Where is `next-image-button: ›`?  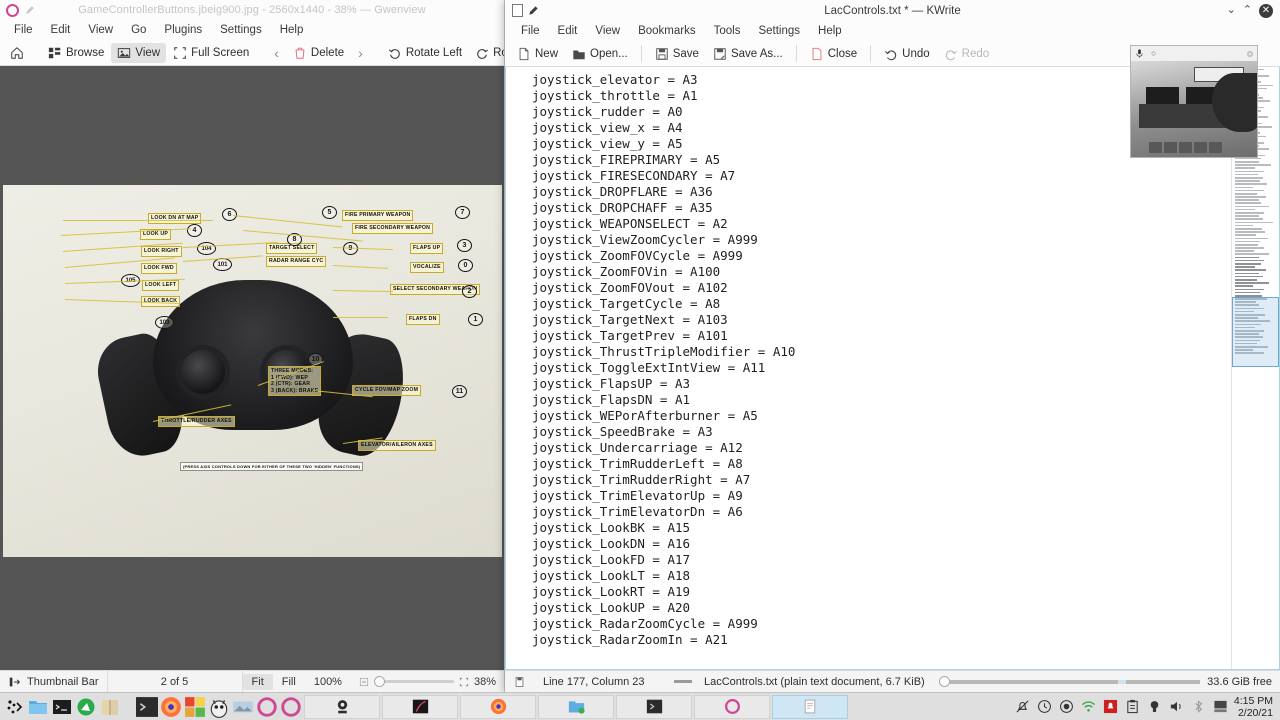 next-image-button: › is located at coordinates (360, 53).